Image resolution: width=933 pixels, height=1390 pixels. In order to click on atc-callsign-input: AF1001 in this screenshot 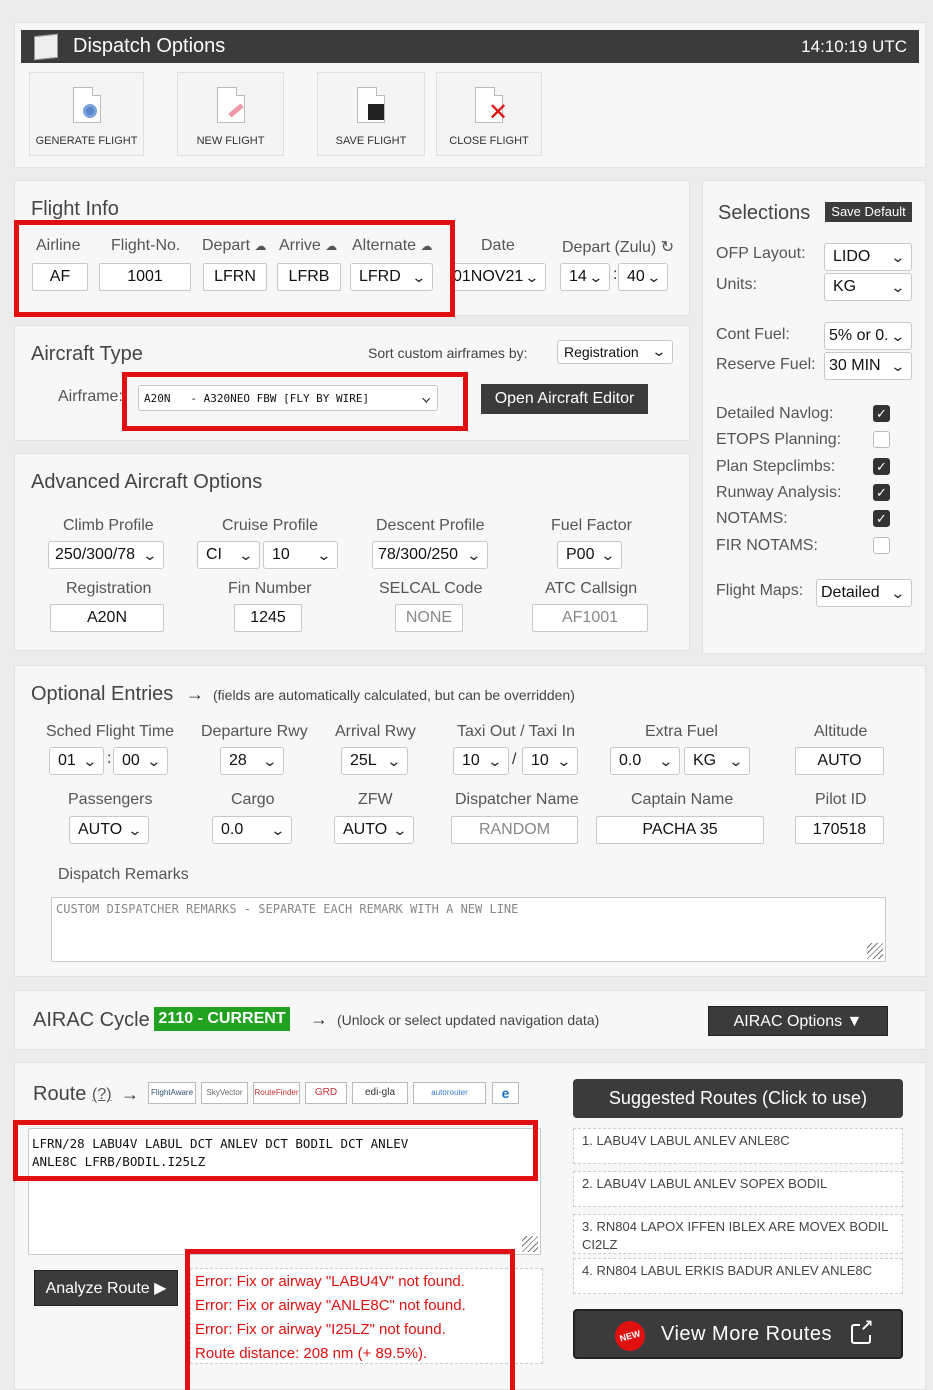, I will do `click(590, 618)`.